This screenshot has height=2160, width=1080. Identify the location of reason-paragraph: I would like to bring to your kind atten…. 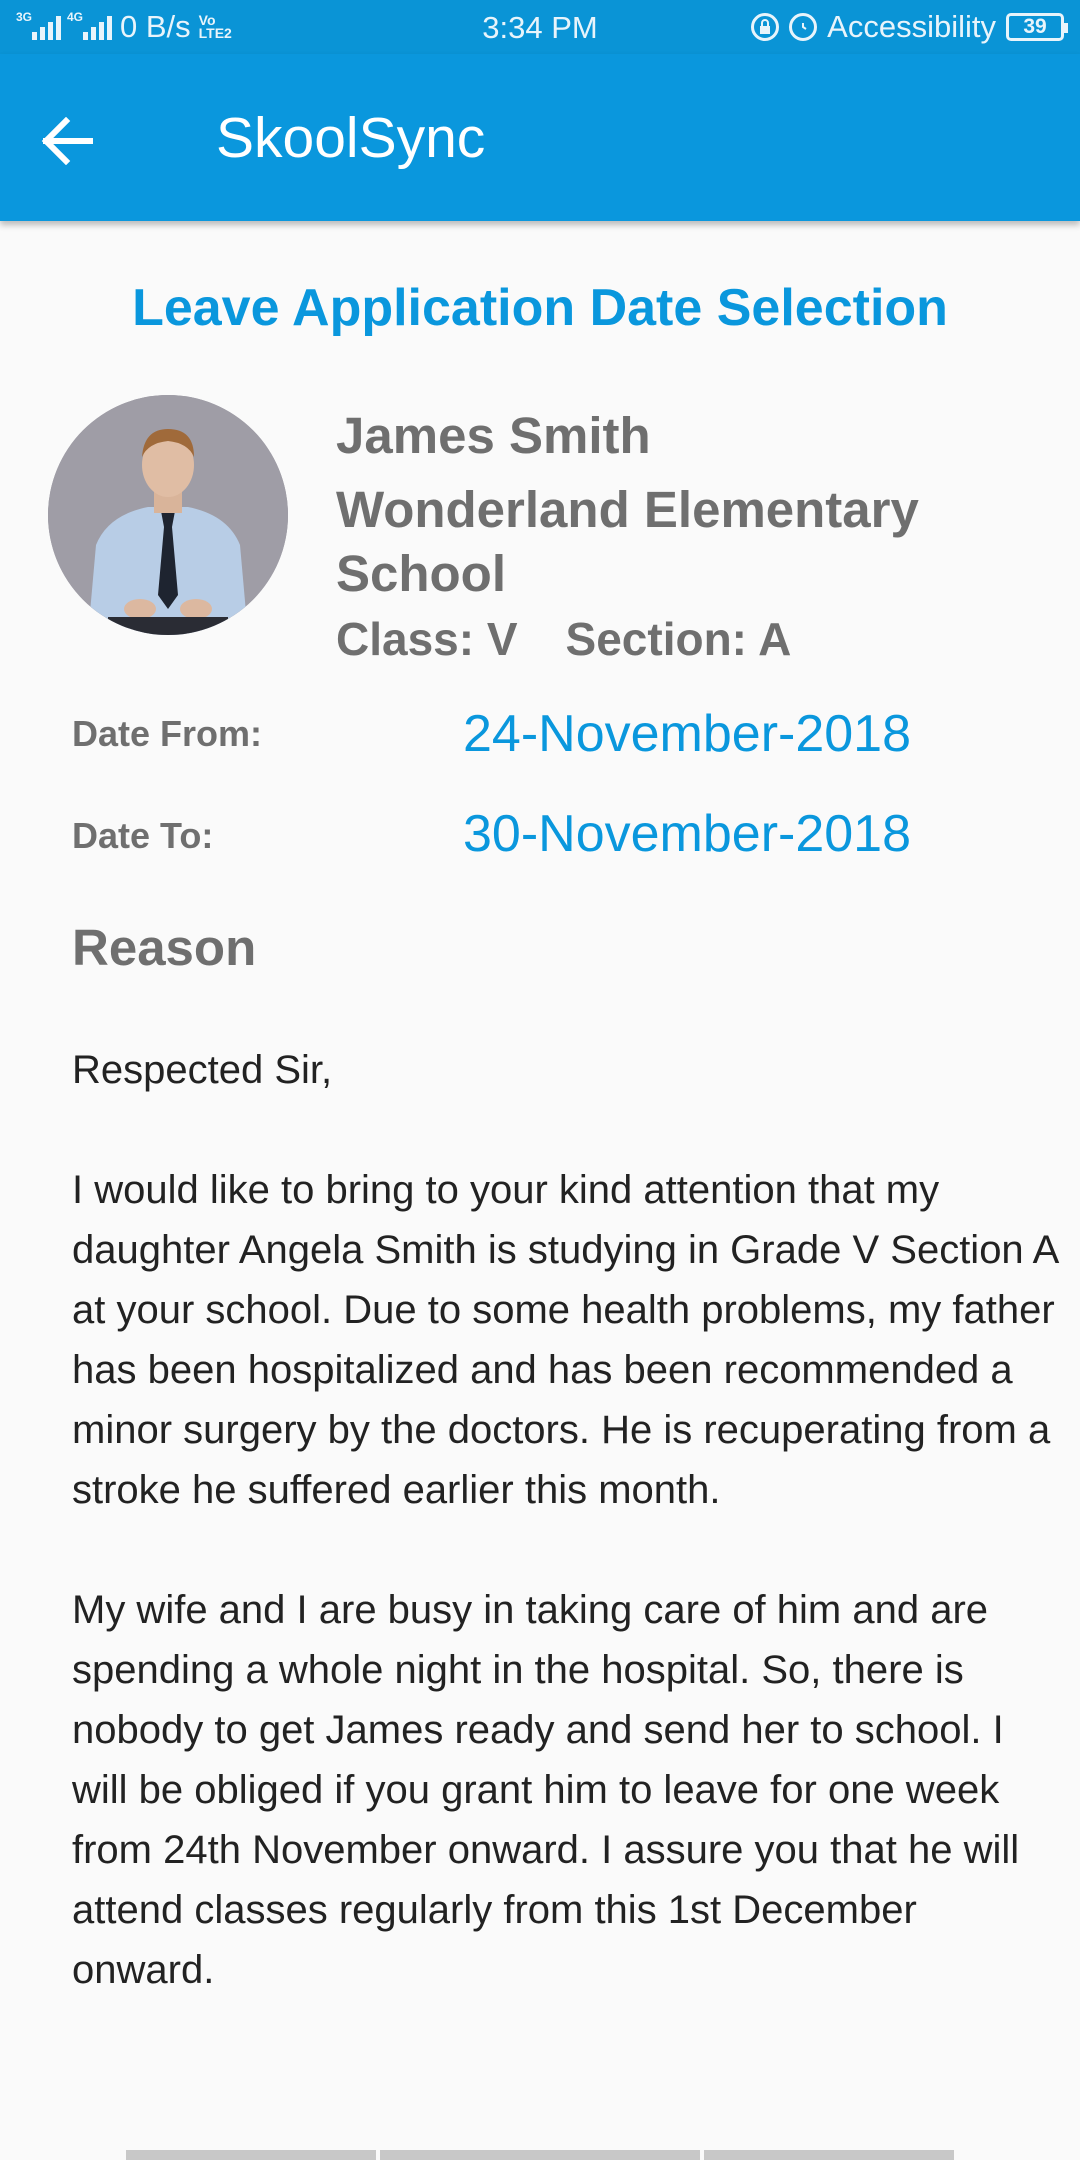
(565, 1340).